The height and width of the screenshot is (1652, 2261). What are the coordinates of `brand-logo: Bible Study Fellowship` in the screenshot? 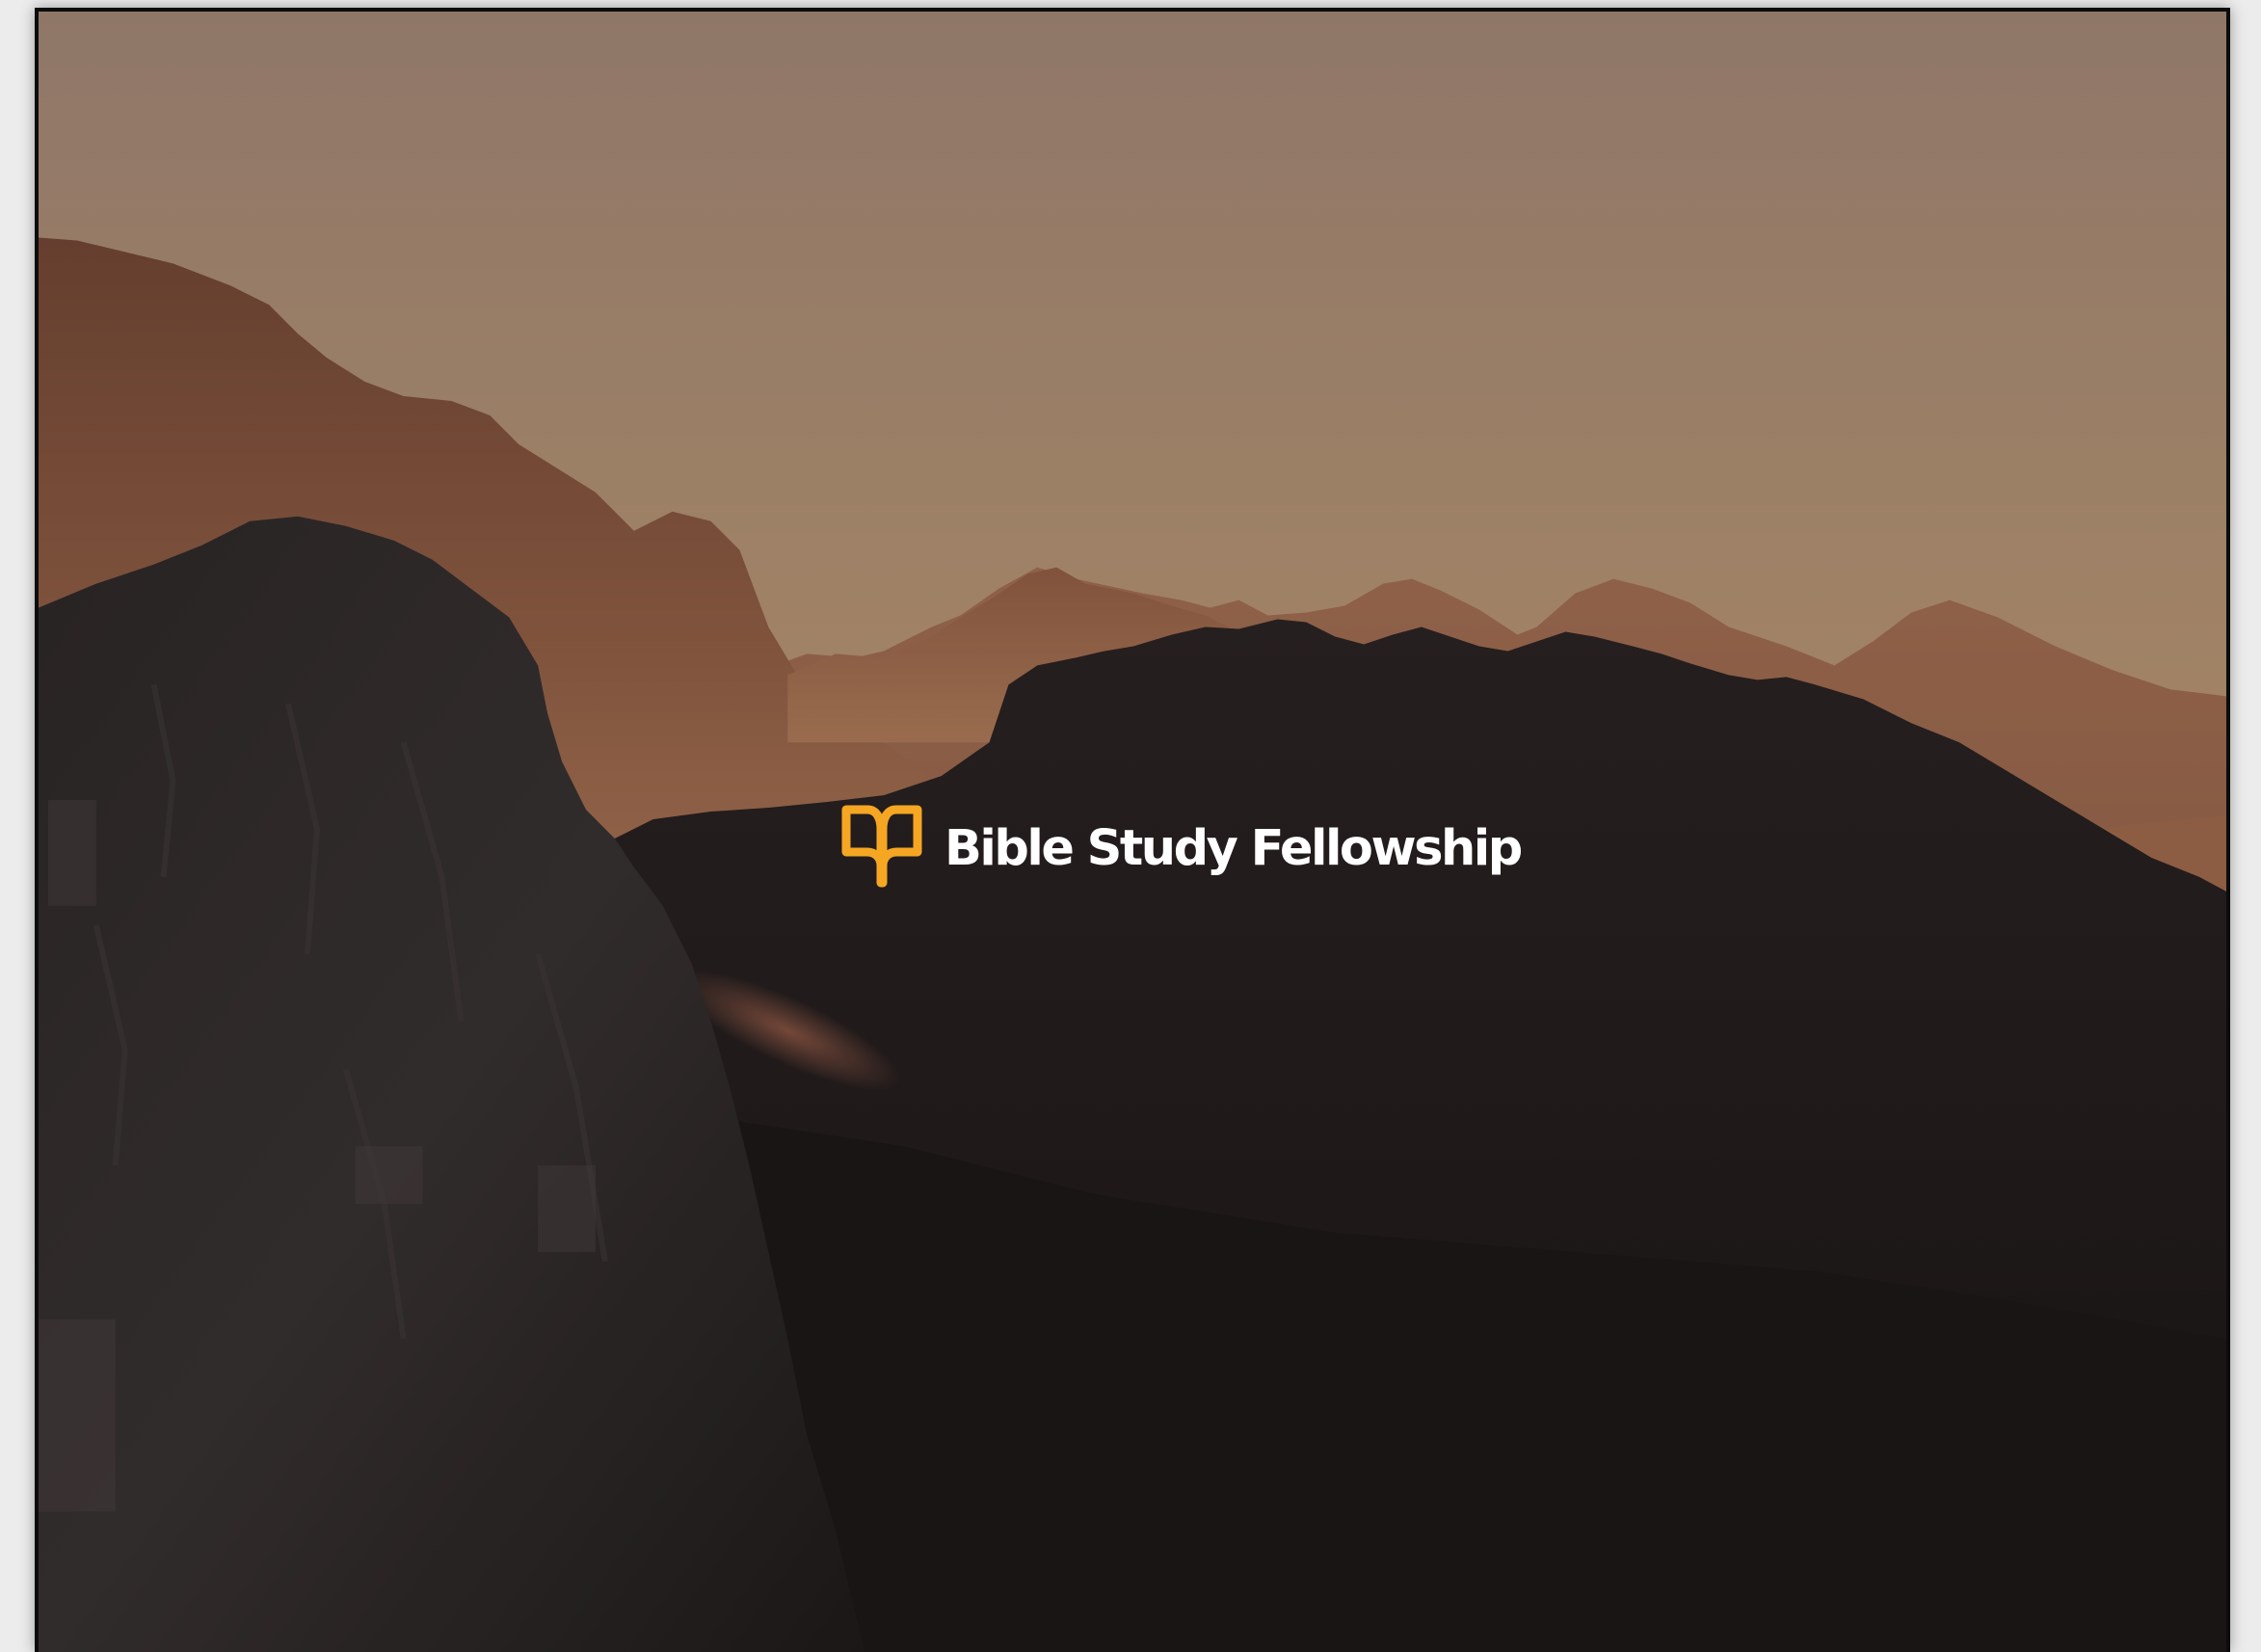 It's located at (1180, 846).